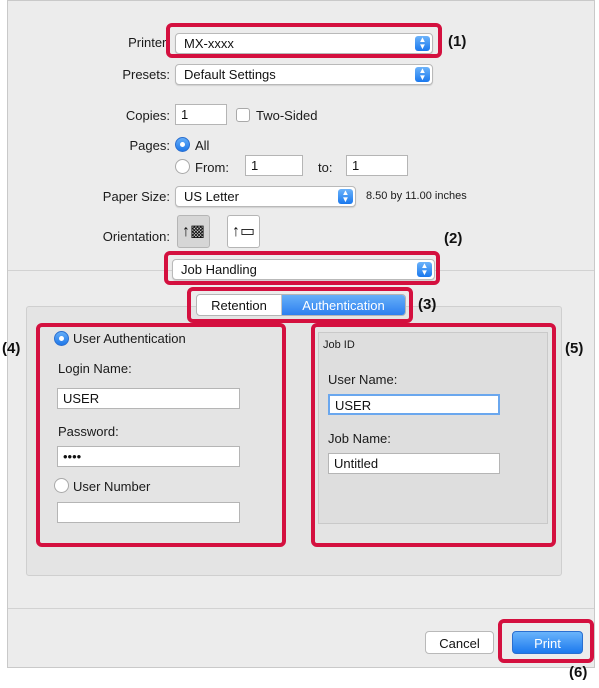 Image resolution: width=599 pixels, height=688 pixels. What do you see at coordinates (453, 238) in the screenshot?
I see `callout-label-2: (2)` at bounding box center [453, 238].